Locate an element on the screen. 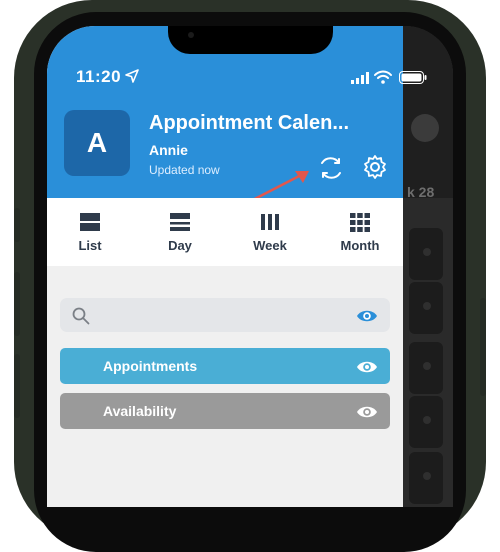 The width and height of the screenshot is (500, 552). calendar-item-availability: Availability is located at coordinates (225, 411).